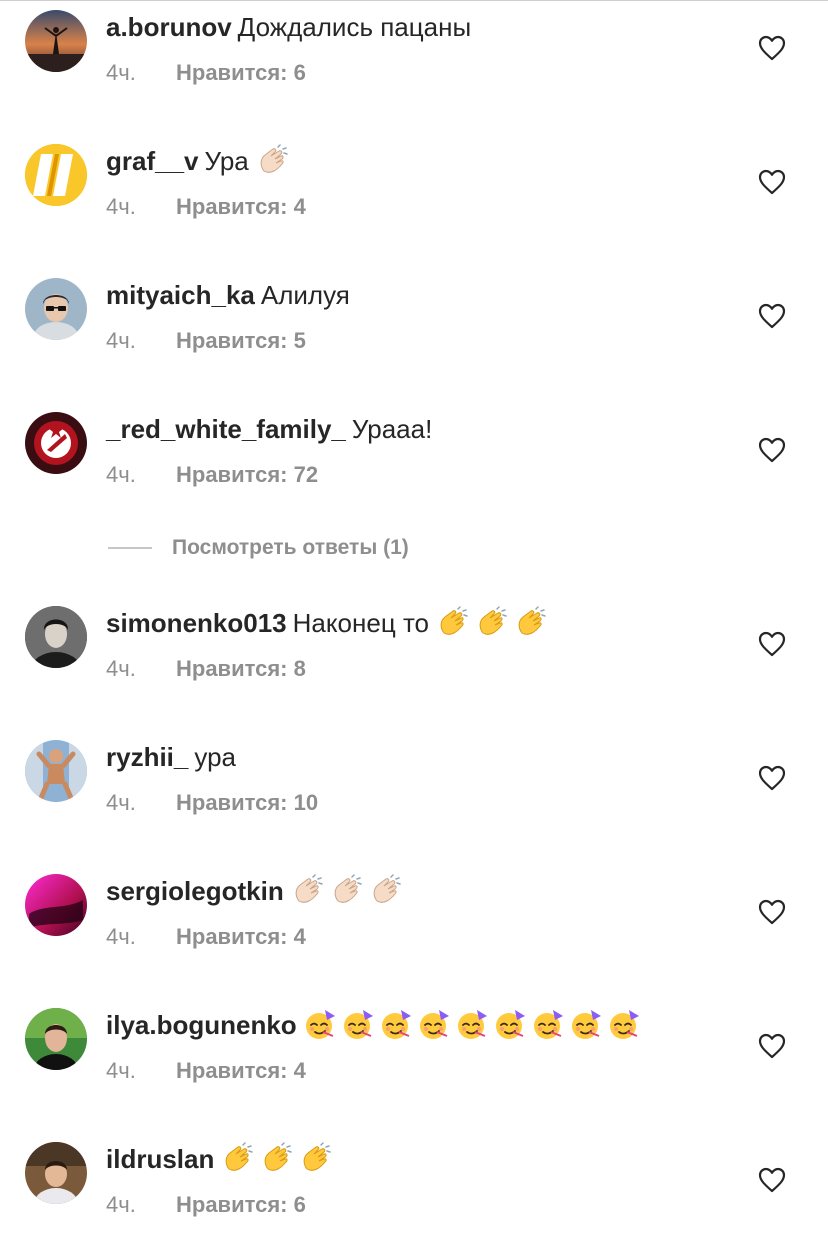  I want to click on comment-username: sergiolegotkin, so click(195, 891).